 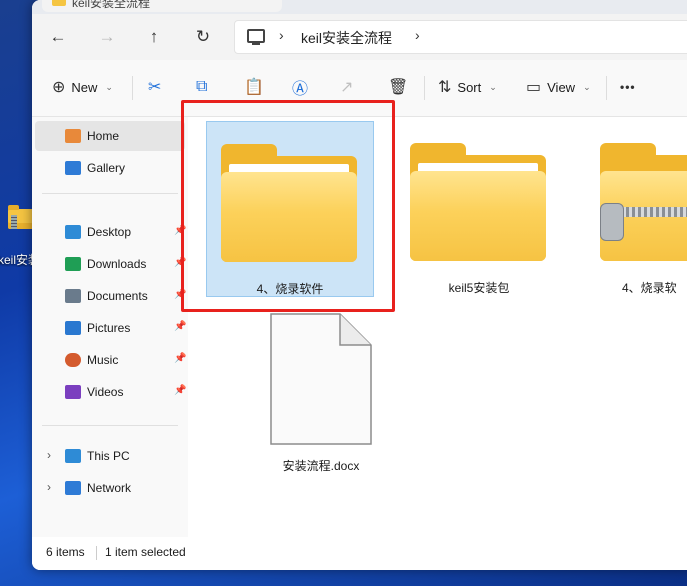 I want to click on view-button: ▭ View ⌄, so click(x=558, y=87).